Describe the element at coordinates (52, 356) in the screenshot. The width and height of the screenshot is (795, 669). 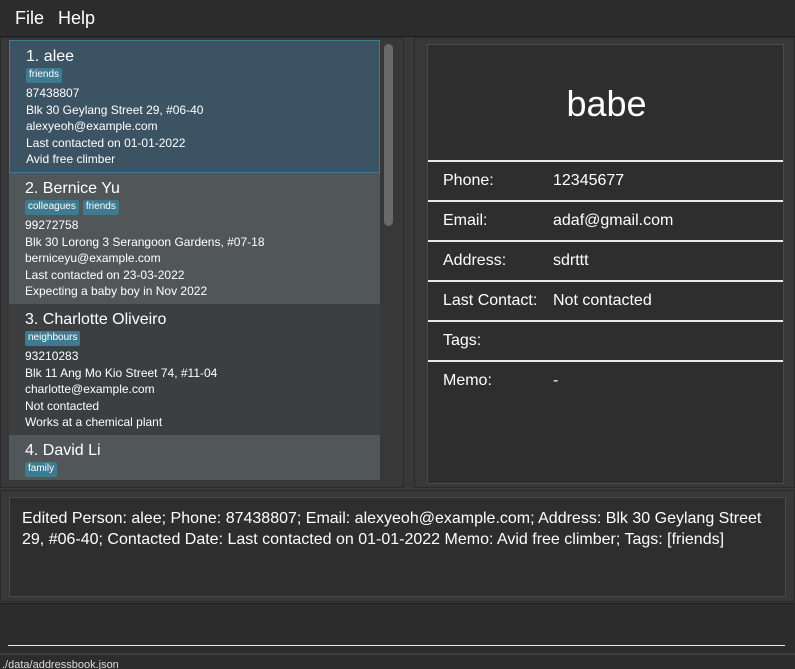
I see `person-phone: 93210283` at that location.